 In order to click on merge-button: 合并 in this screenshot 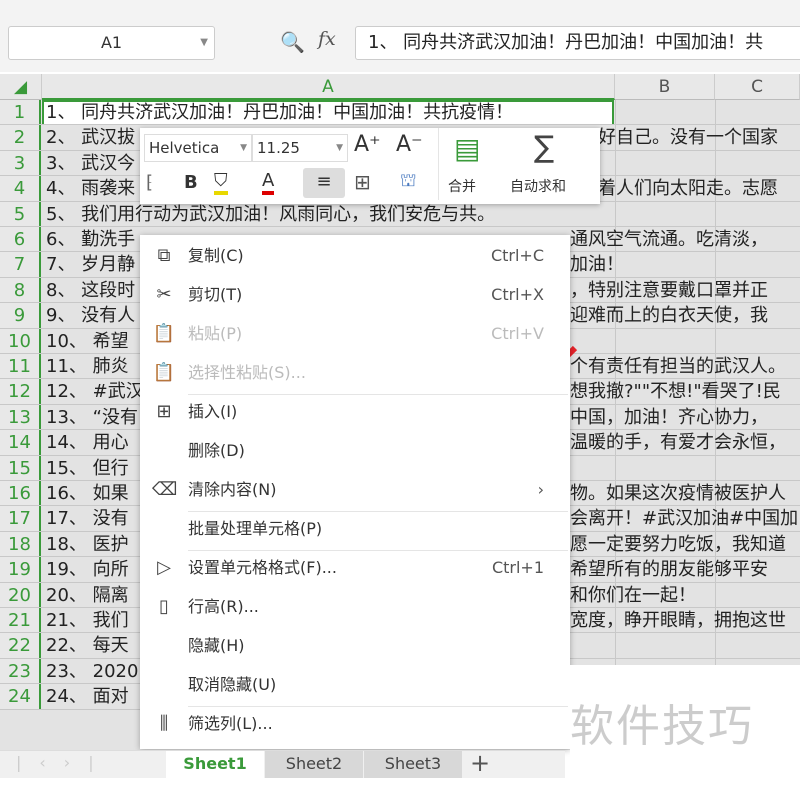, I will do `click(462, 186)`.